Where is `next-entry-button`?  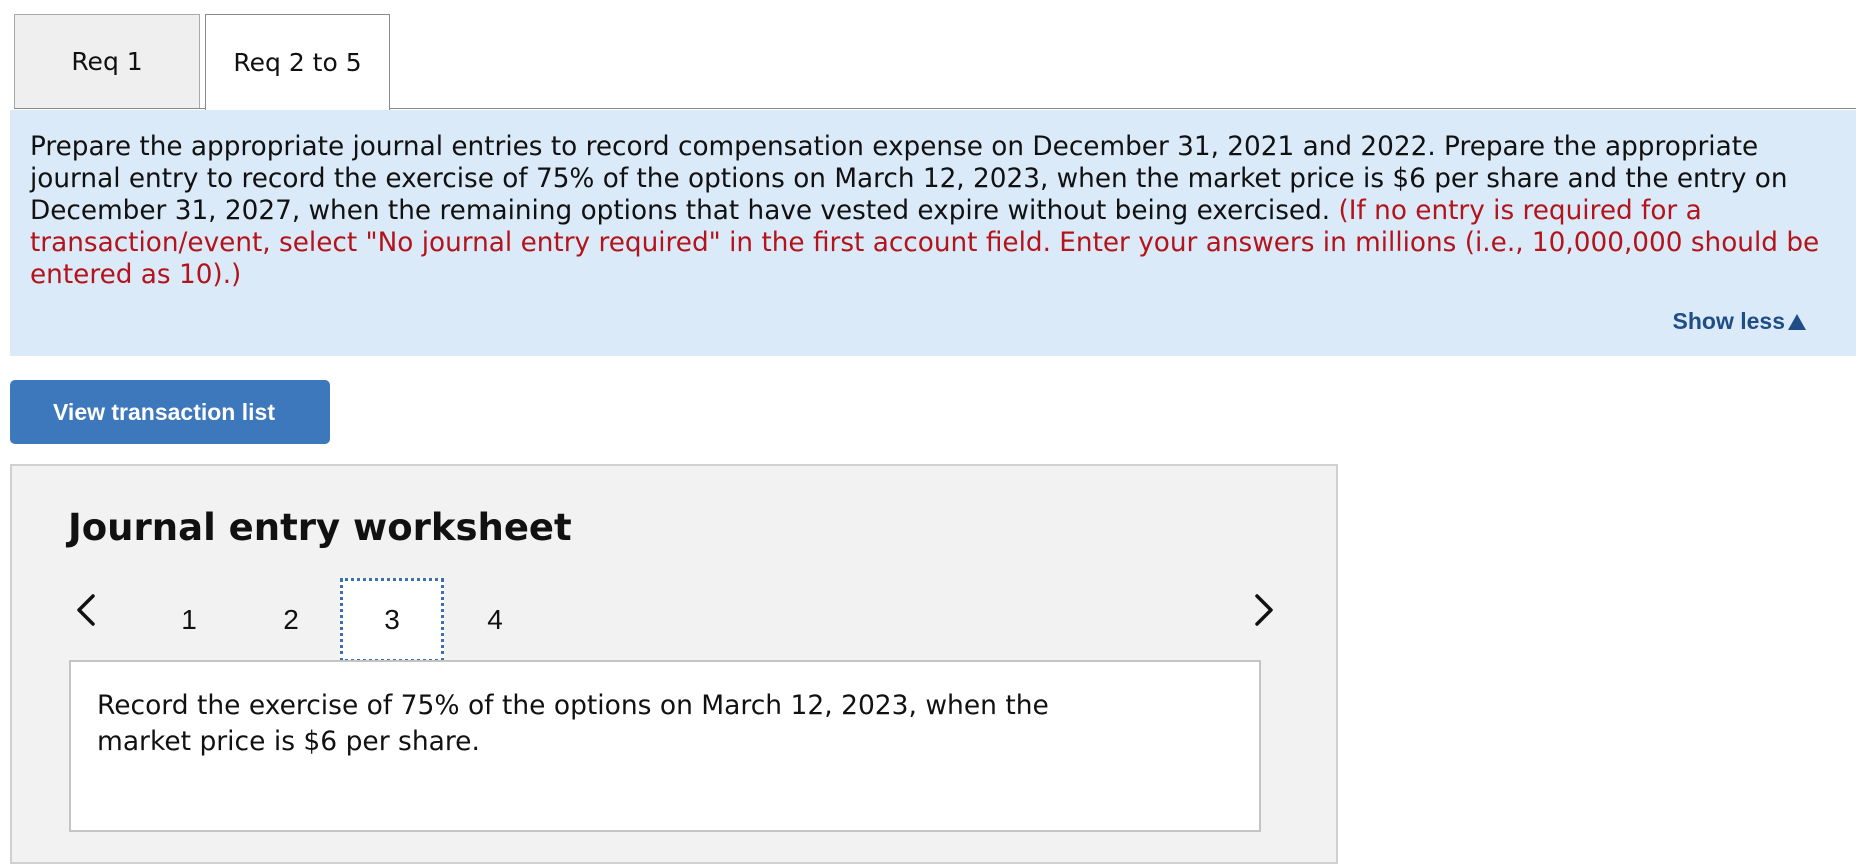 next-entry-button is located at coordinates (1264, 610).